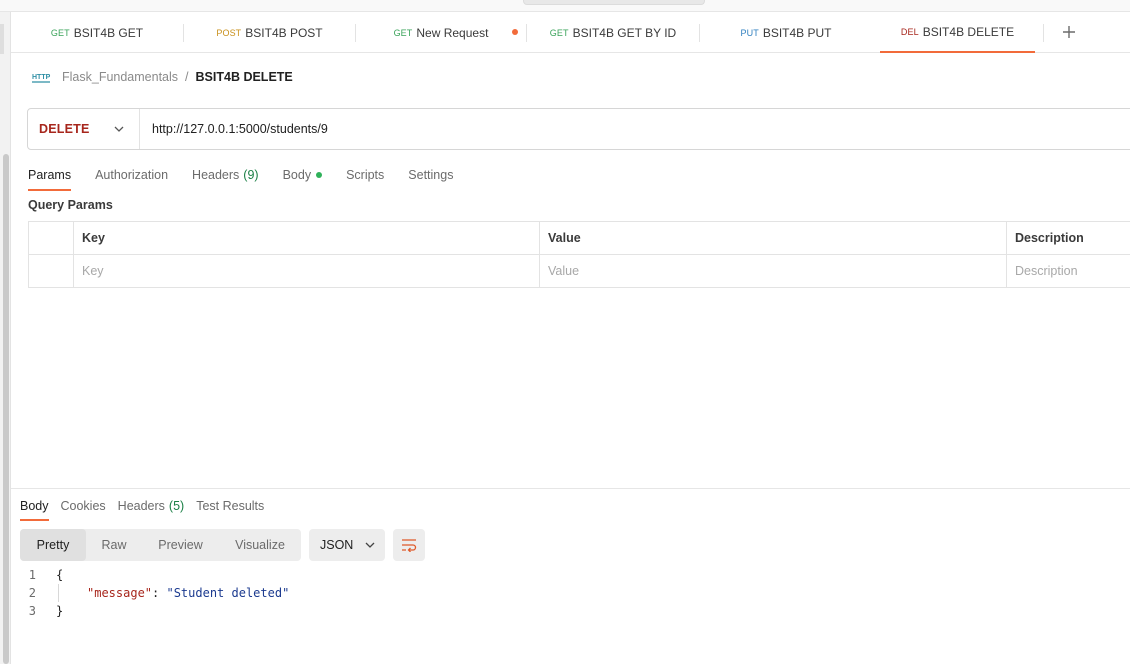  I want to click on response-tabs: Body Cookies Headers (5) Test Results, so click(148, 506).